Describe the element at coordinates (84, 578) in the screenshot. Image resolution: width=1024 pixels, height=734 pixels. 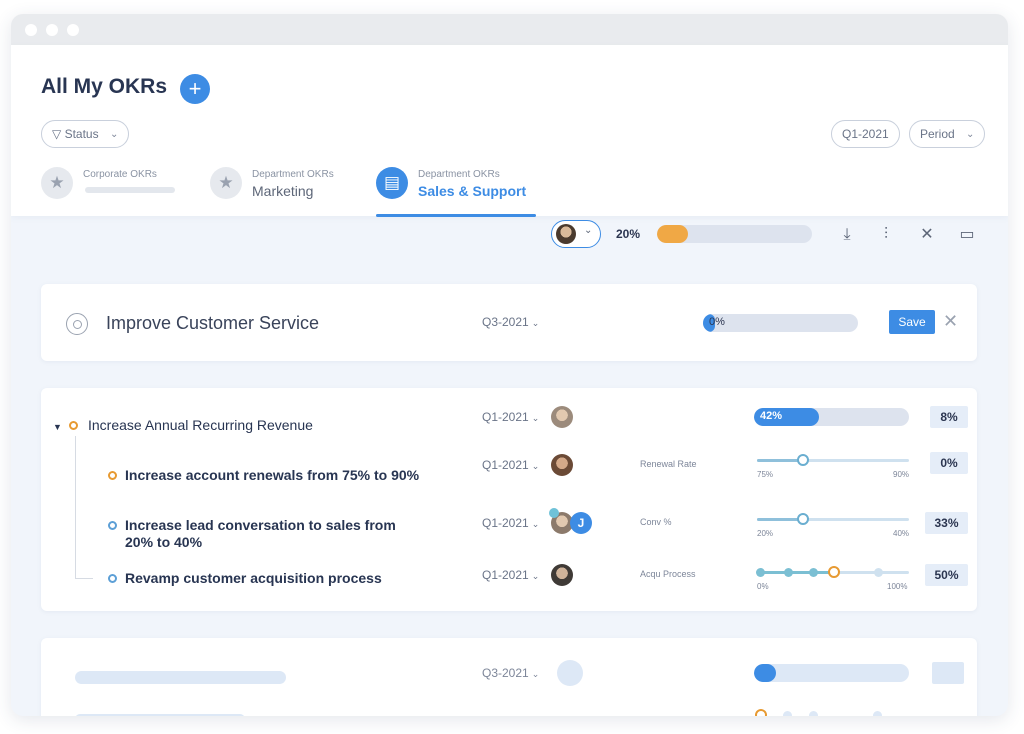
I see `tree-connector-end` at that location.